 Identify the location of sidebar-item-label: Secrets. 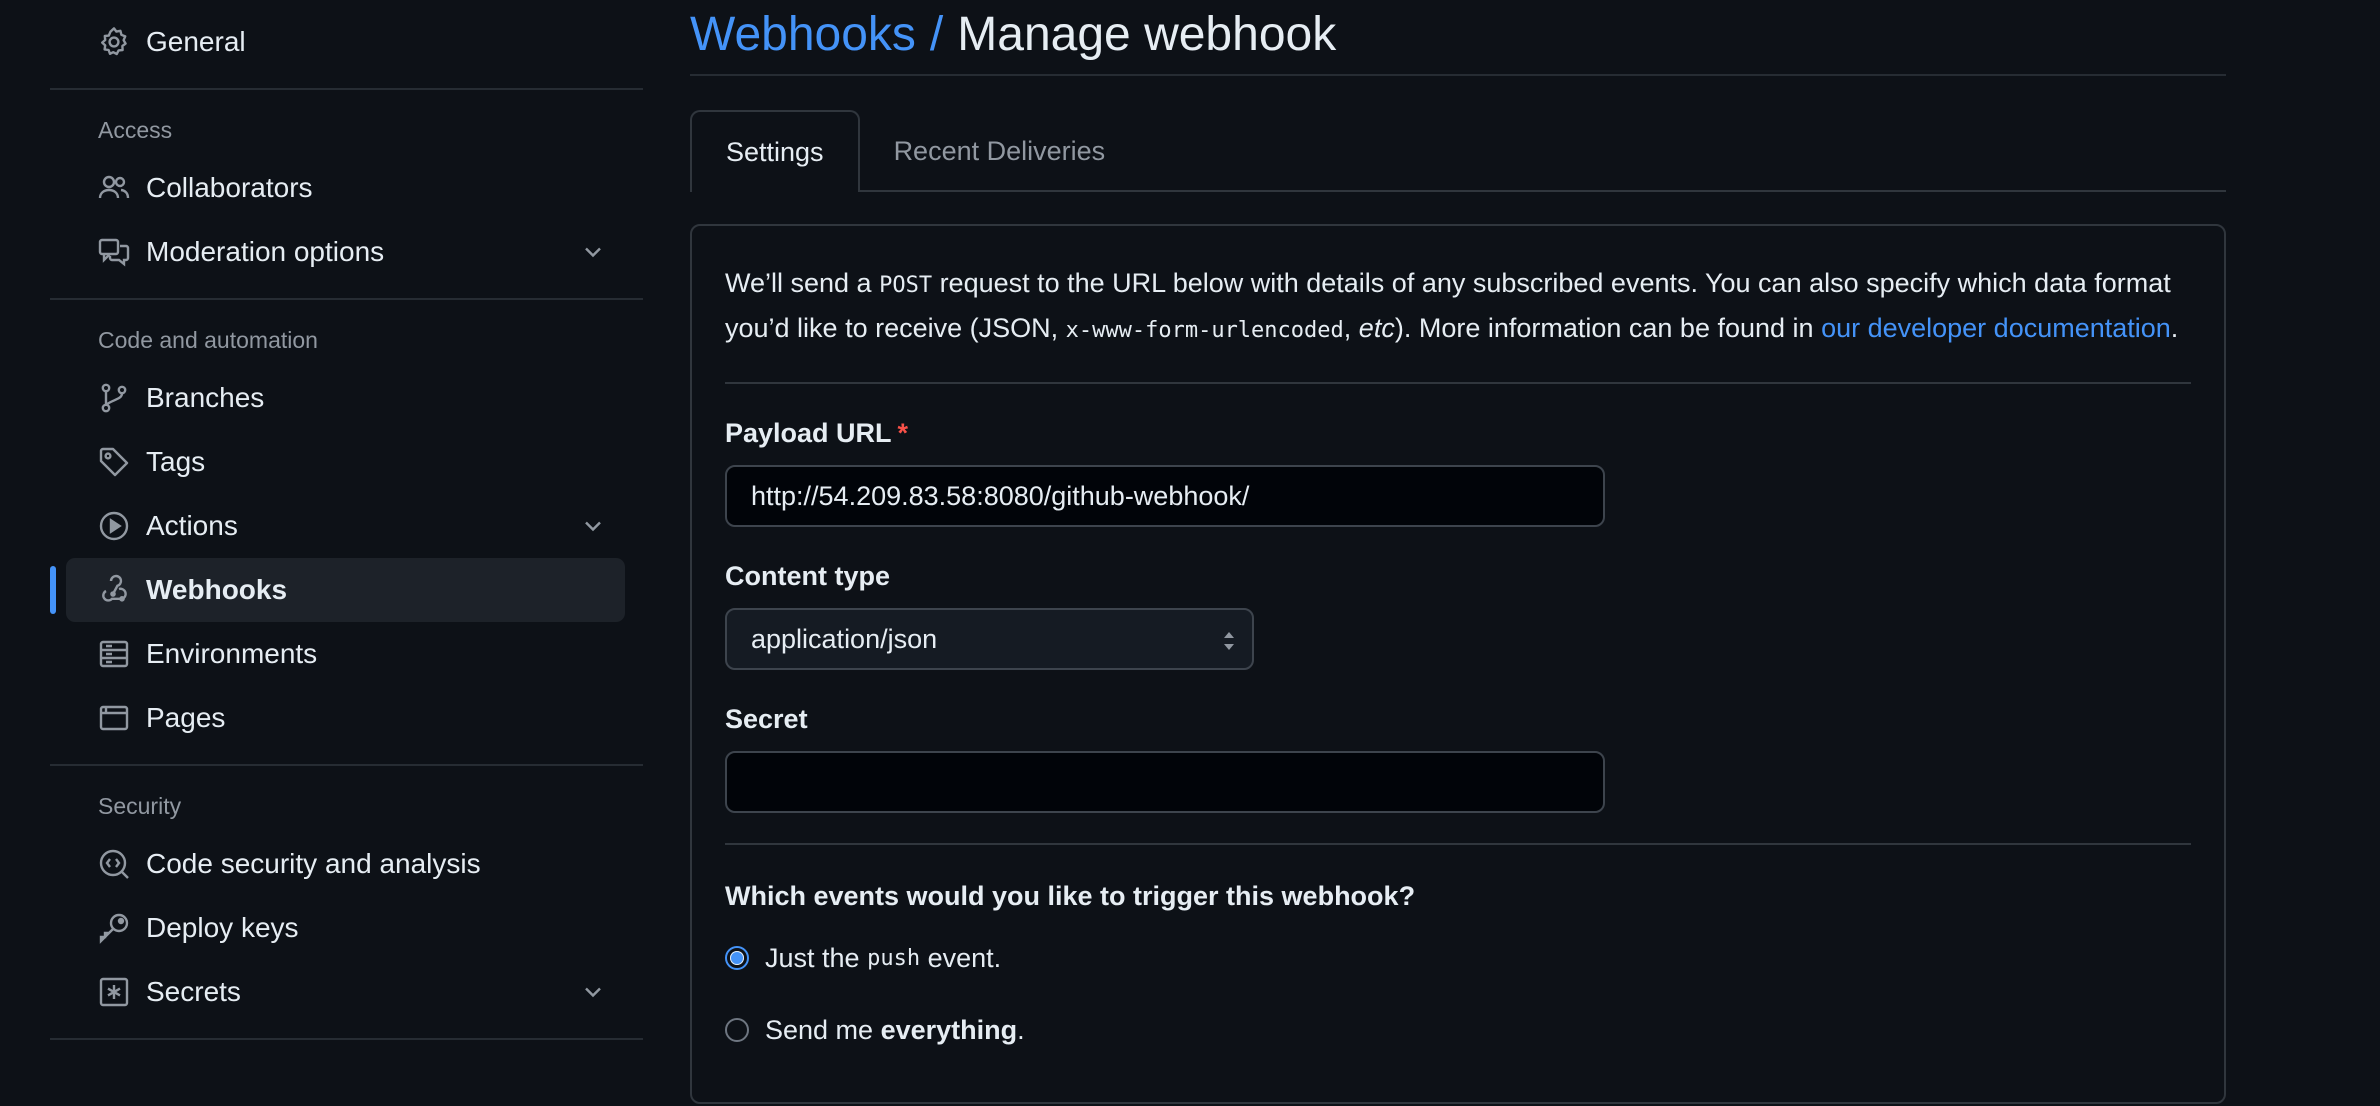
(193, 991).